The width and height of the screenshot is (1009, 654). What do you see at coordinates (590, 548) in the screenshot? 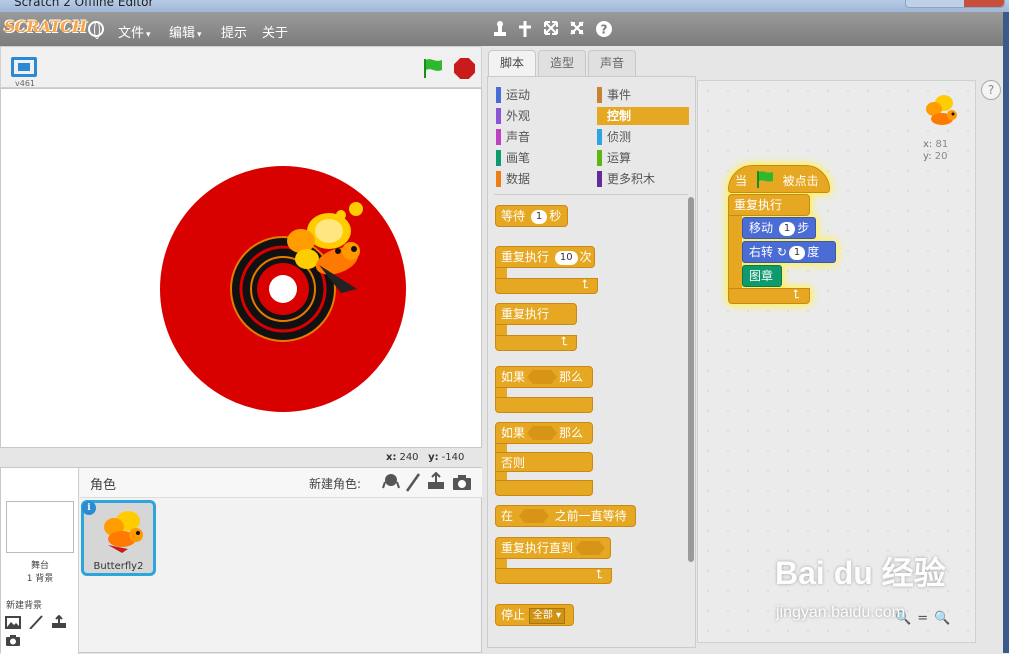
I see `block-repeat-until-condition` at bounding box center [590, 548].